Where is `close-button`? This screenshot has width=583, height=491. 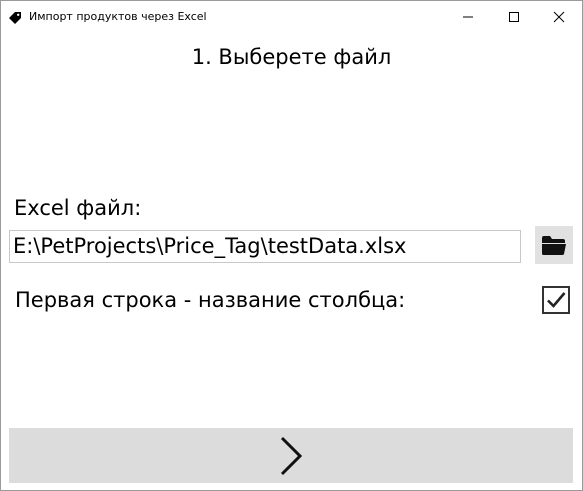 close-button is located at coordinates (559, 16).